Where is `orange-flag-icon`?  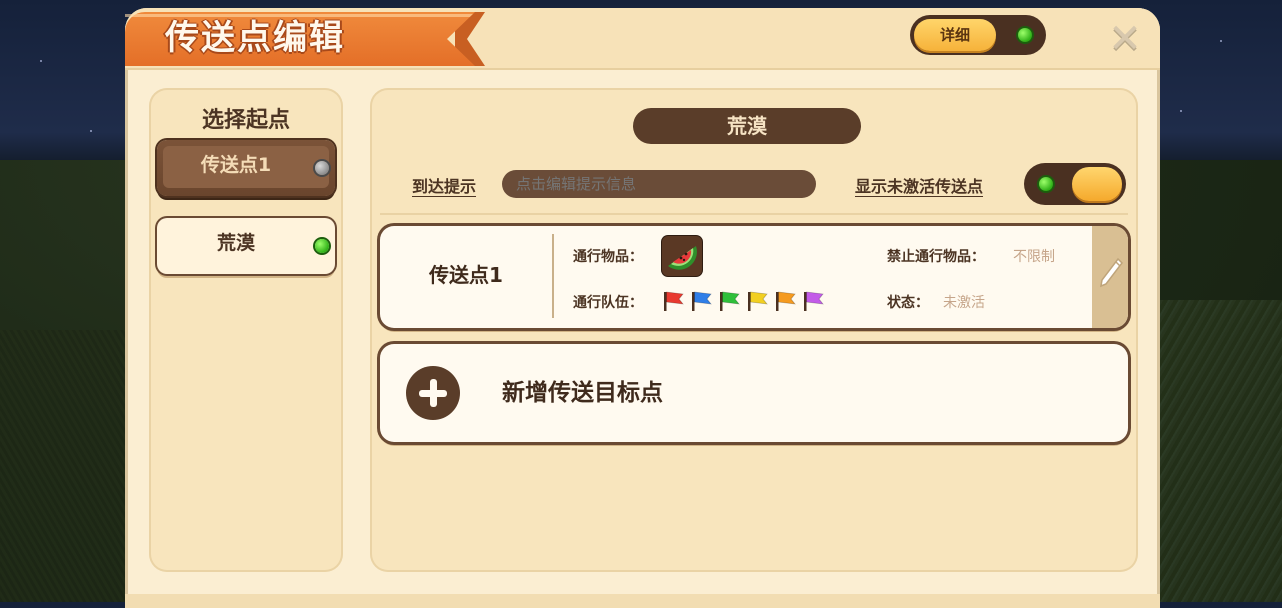
orange-flag-icon is located at coordinates (786, 301).